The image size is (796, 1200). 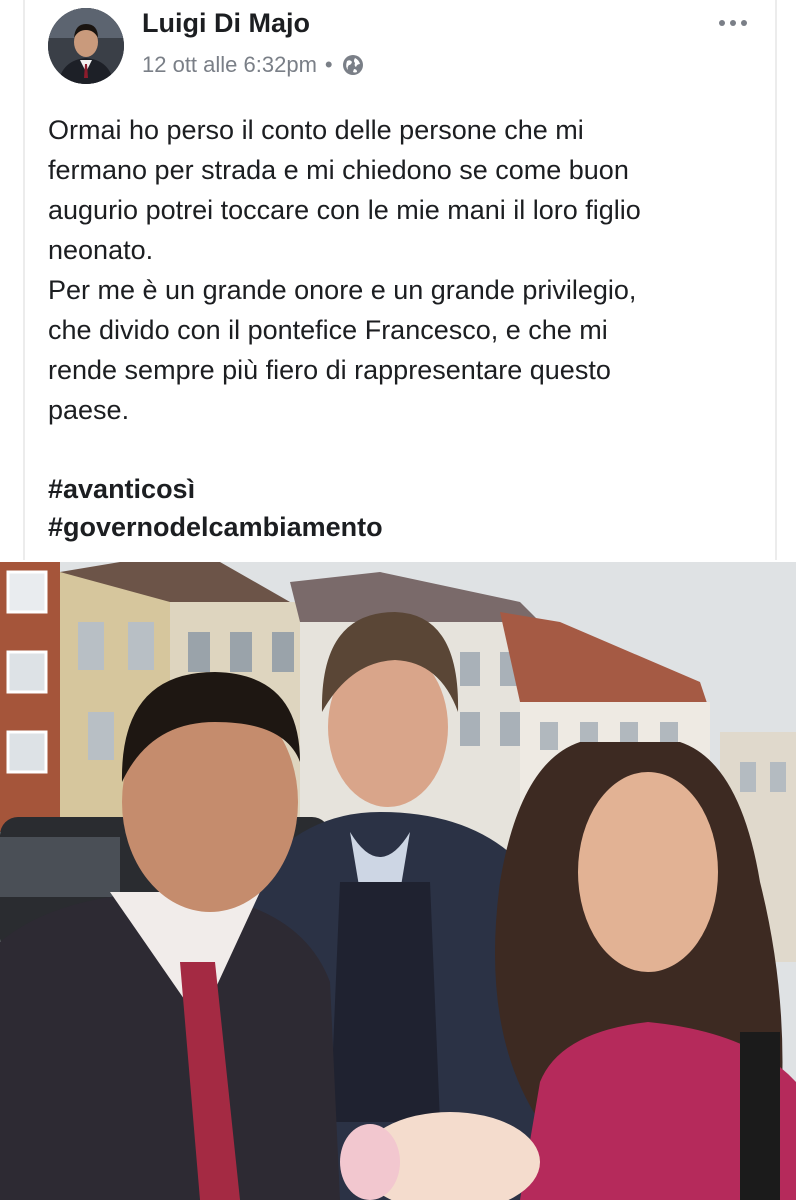 What do you see at coordinates (24, 280) in the screenshot?
I see `card-border-left` at bounding box center [24, 280].